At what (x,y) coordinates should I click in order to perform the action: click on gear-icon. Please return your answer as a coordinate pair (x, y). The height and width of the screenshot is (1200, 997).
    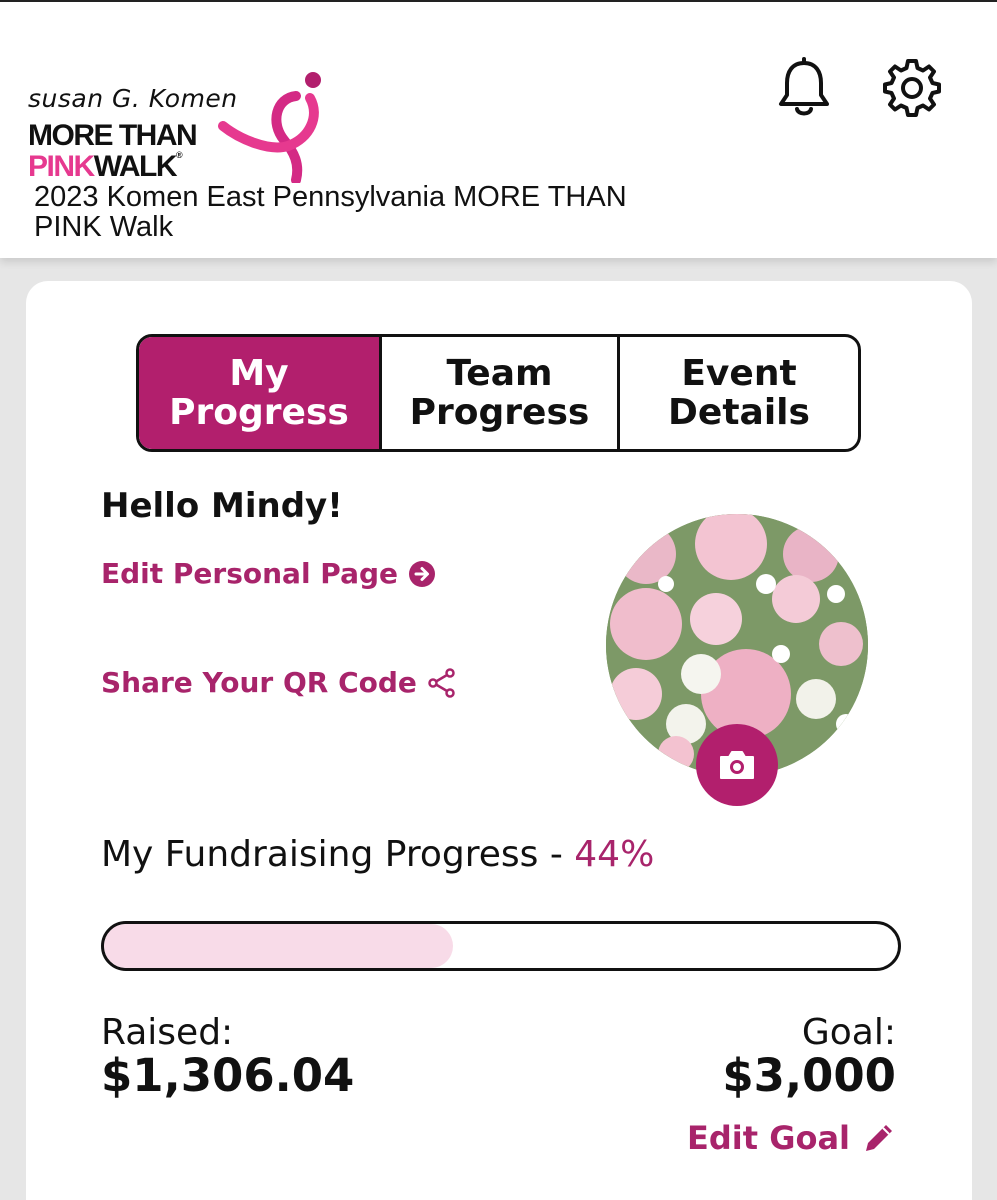
    Looking at the image, I should click on (912, 88).